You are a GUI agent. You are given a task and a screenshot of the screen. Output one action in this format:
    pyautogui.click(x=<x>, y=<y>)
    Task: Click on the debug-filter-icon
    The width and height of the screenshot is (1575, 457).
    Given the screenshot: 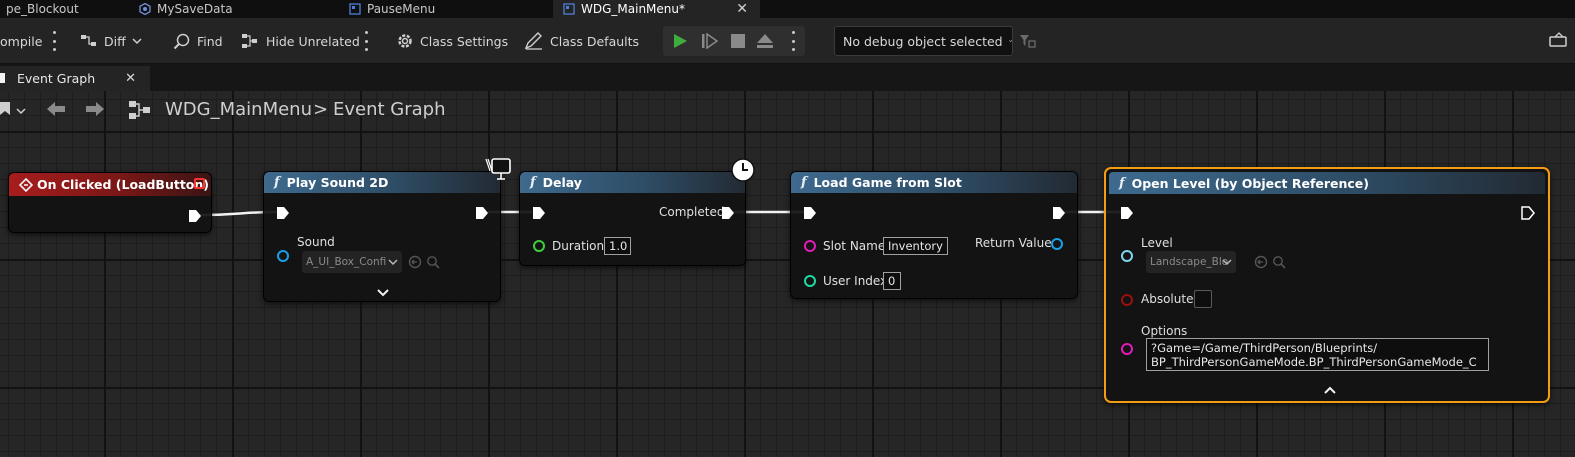 What is the action you would take?
    pyautogui.click(x=1028, y=41)
    